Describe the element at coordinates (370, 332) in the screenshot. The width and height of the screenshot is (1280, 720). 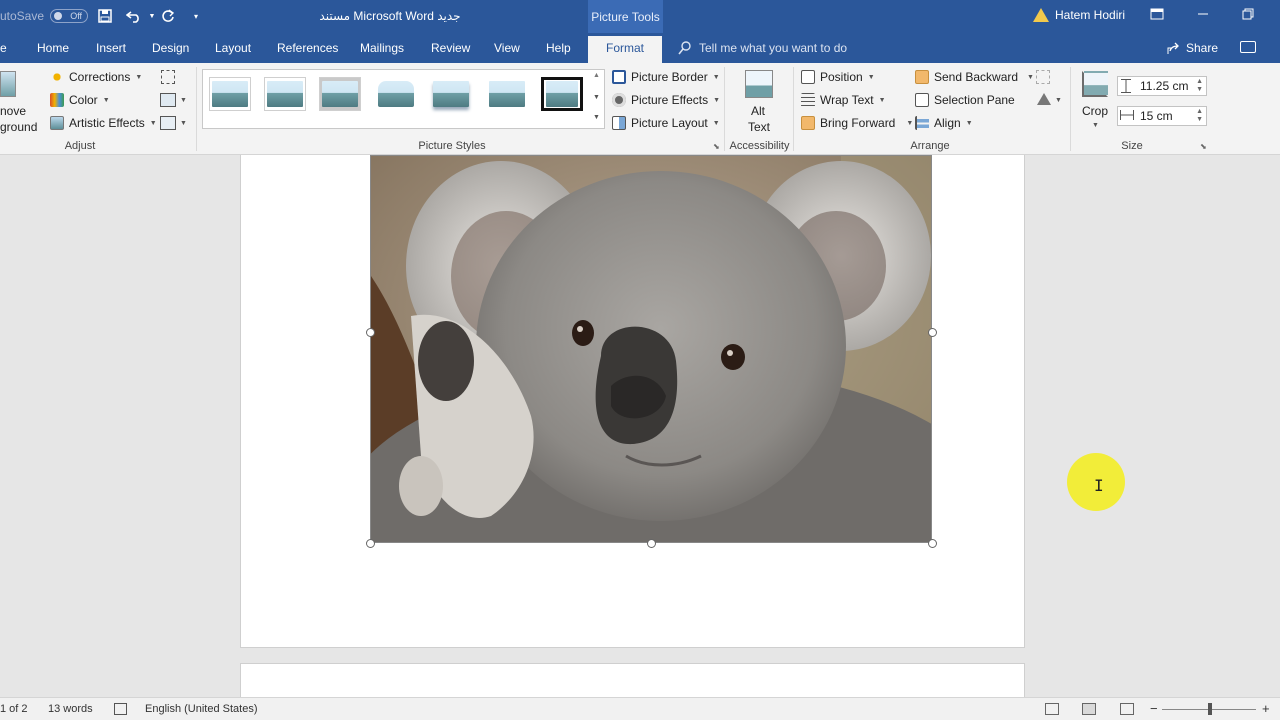
I see `resize-handle-left` at that location.